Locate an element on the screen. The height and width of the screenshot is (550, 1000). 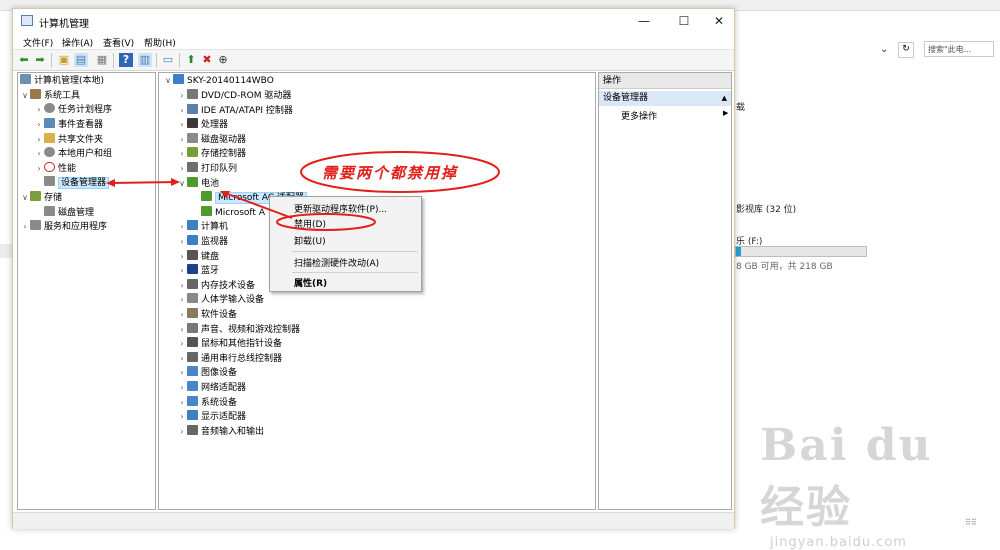
back-icon: ⬅ is located at coordinates (24, 60).